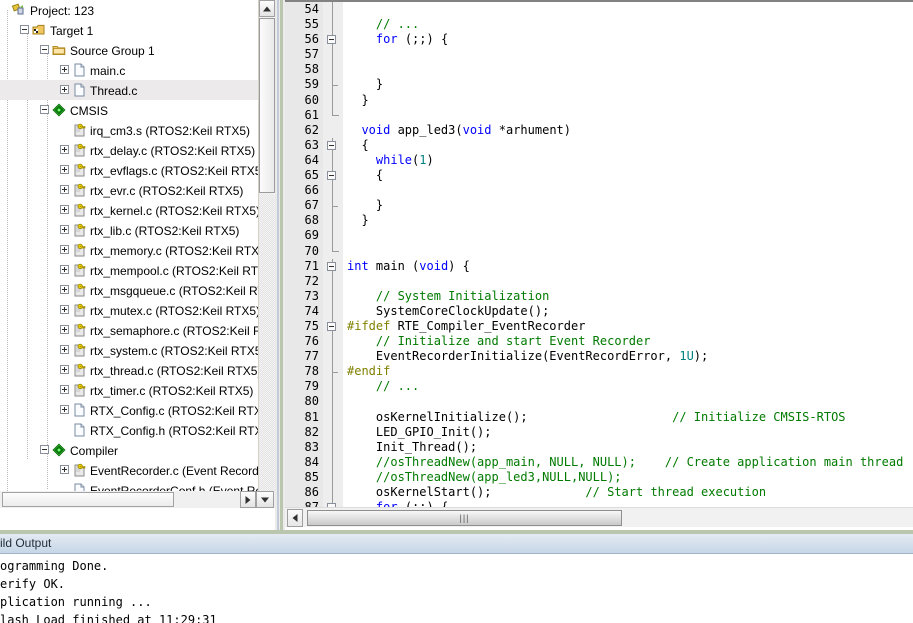 The image size is (913, 623). Describe the element at coordinates (599, 85) in the screenshot. I see `code-line: 59 }` at that location.